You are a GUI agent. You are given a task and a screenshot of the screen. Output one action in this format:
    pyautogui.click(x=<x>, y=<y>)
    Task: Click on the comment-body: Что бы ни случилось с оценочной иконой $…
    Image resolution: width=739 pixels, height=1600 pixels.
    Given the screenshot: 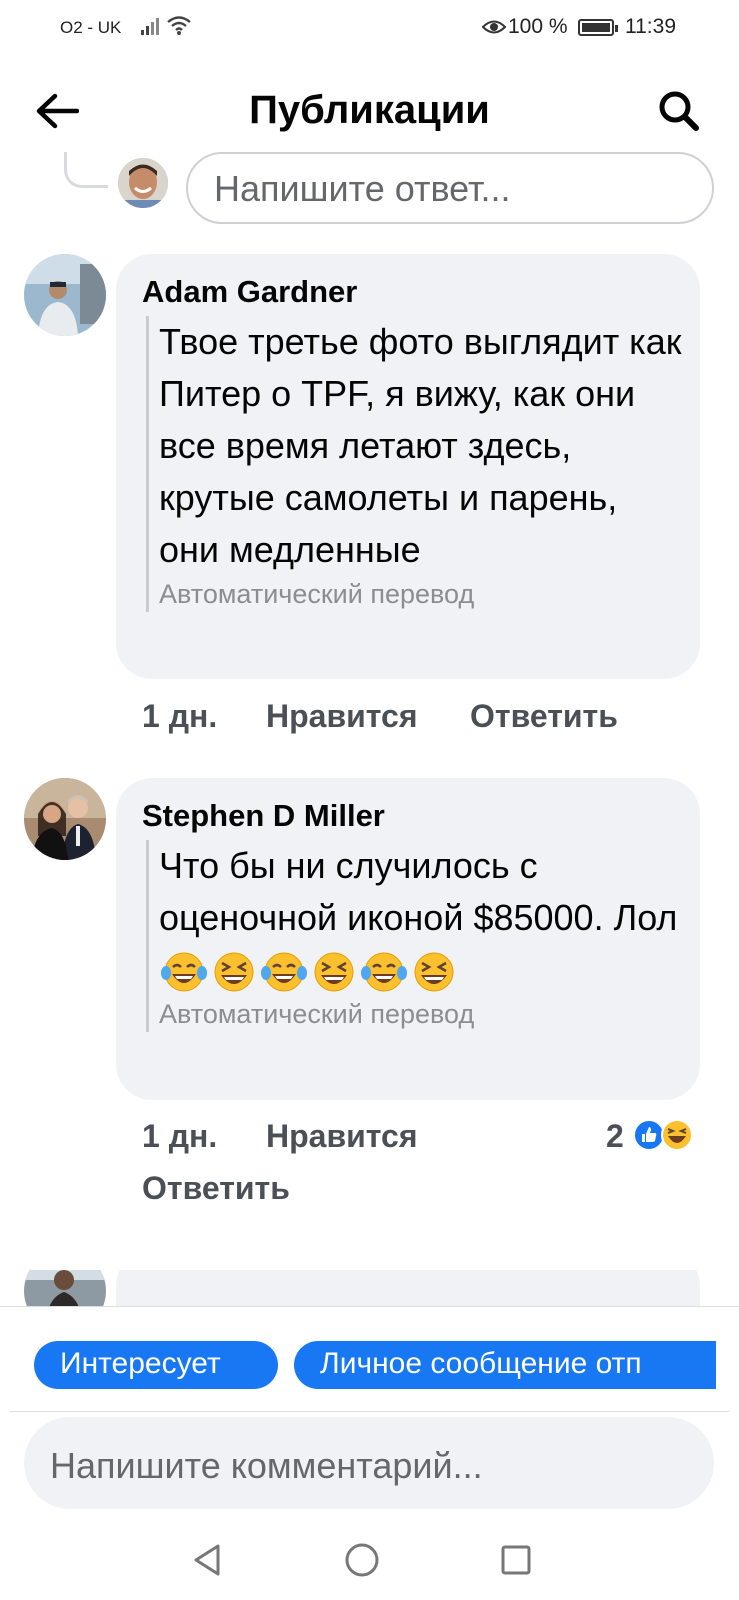 What is the action you would take?
    pyautogui.click(x=416, y=936)
    